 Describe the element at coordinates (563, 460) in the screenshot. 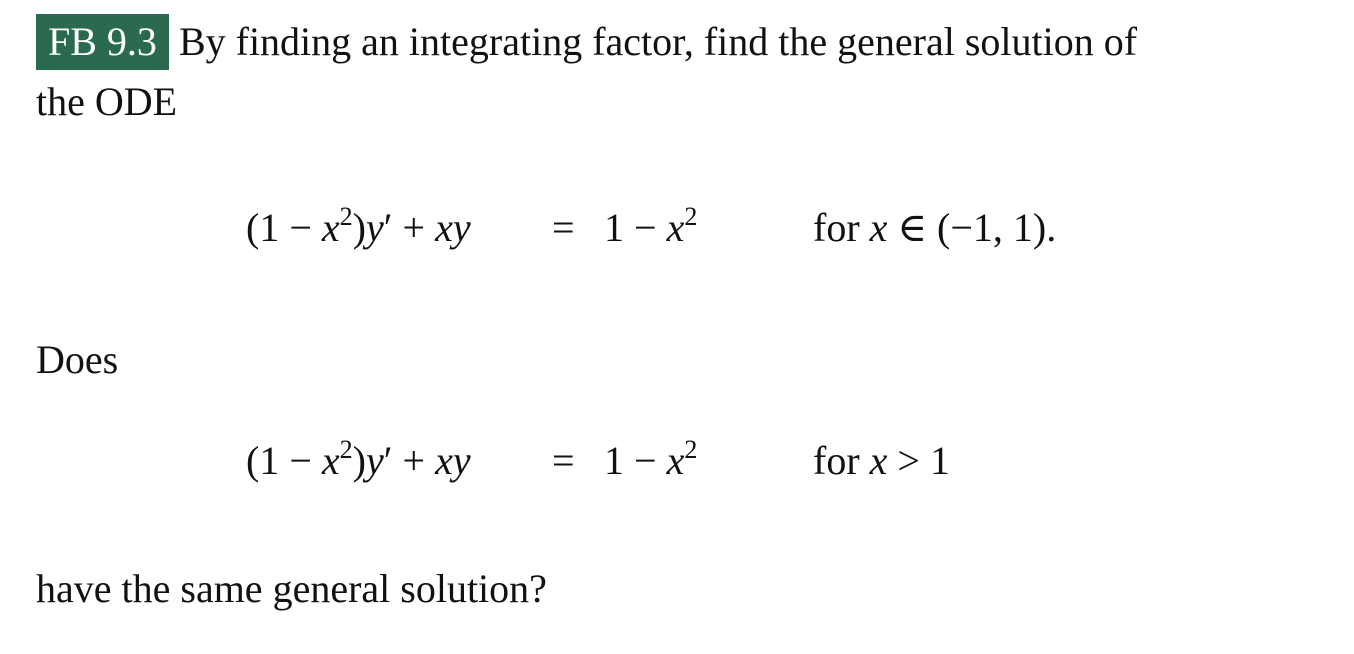

I see `equation-2-equals: =` at that location.